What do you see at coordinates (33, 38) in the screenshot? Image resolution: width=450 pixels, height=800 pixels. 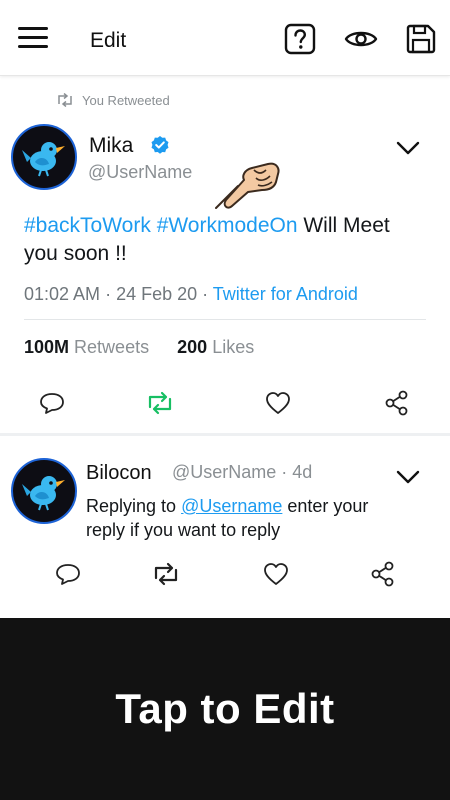 I see `menu-icon` at bounding box center [33, 38].